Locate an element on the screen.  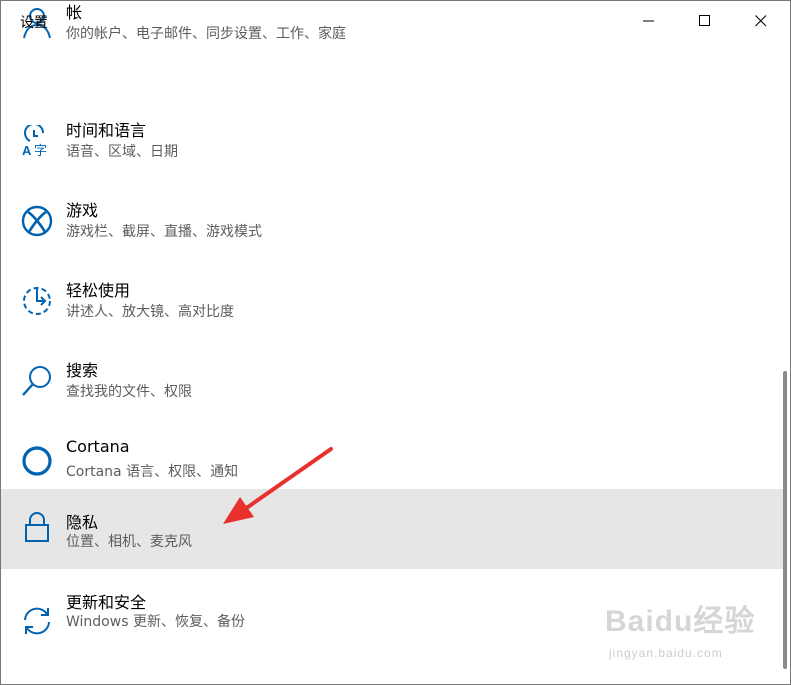
lock-icon is located at coordinates (37, 527).